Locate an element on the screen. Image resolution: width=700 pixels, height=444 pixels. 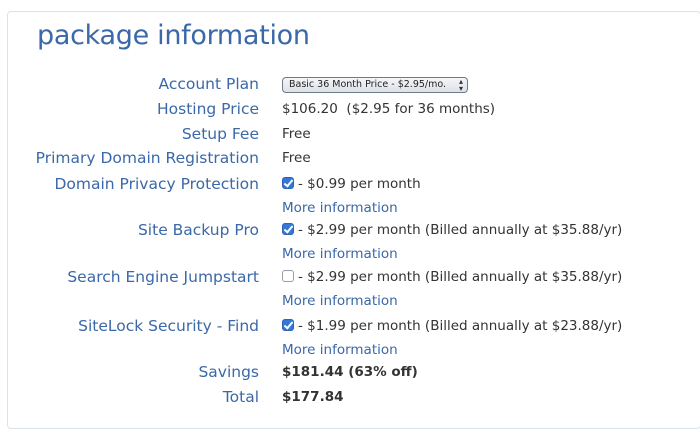
domain-privacy-more-info-link: More information is located at coordinates (340, 208).